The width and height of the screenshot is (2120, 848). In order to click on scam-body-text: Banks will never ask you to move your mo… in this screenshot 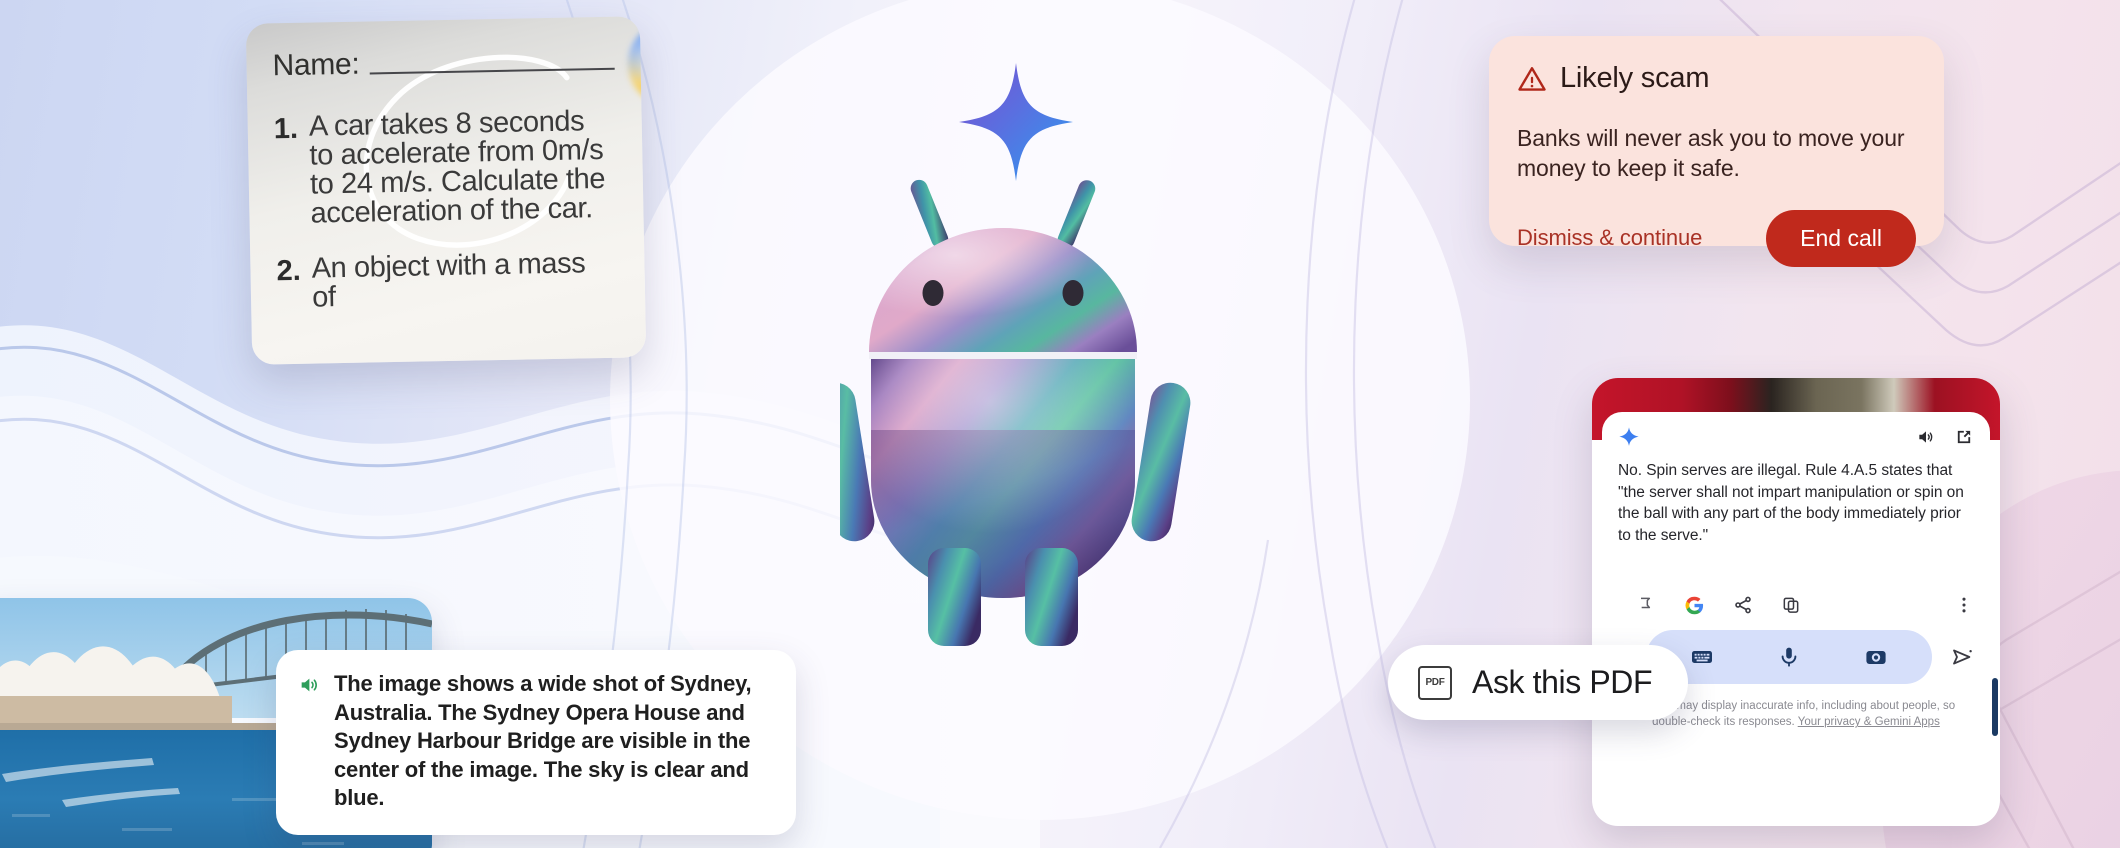, I will do `click(1711, 153)`.